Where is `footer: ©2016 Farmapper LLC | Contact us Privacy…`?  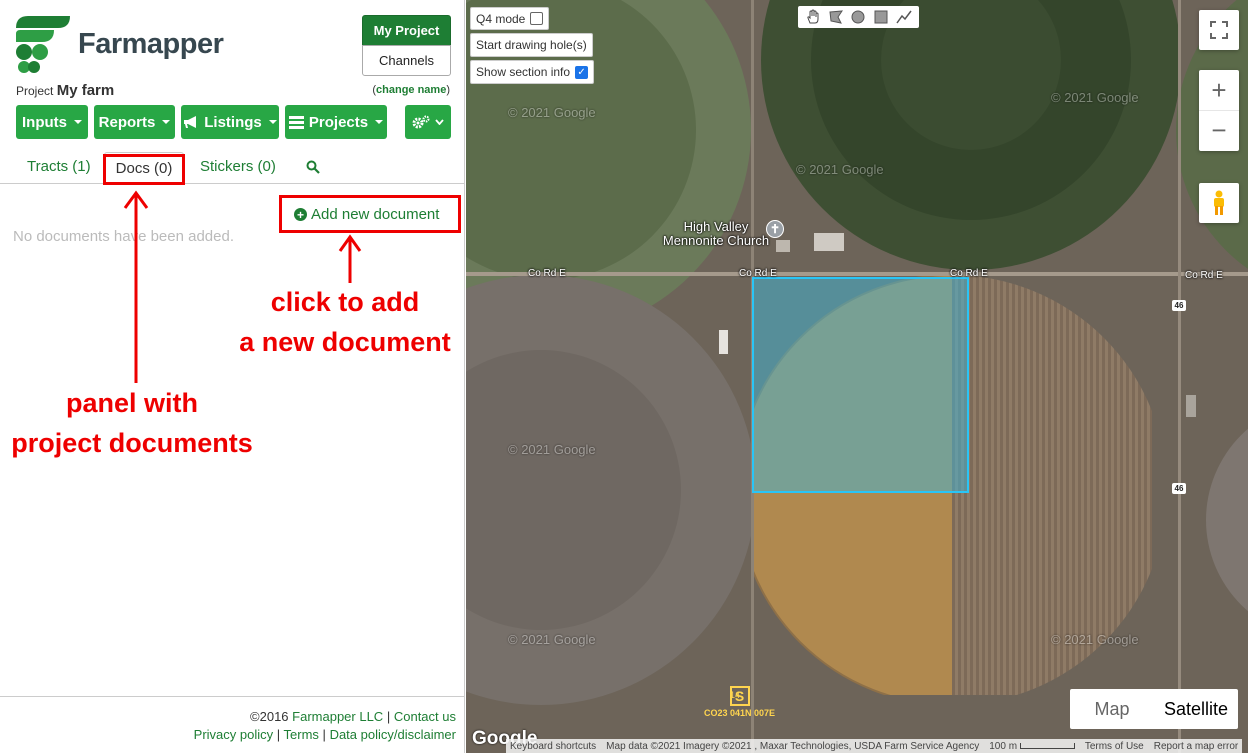 footer: ©2016 Farmapper LLC | Contact us Privacy… is located at coordinates (232, 724).